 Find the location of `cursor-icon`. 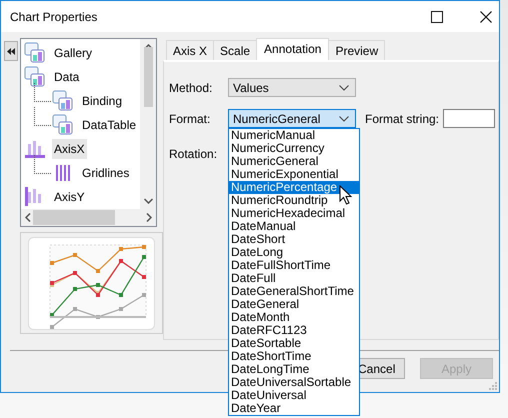

cursor-icon is located at coordinates (346, 195).